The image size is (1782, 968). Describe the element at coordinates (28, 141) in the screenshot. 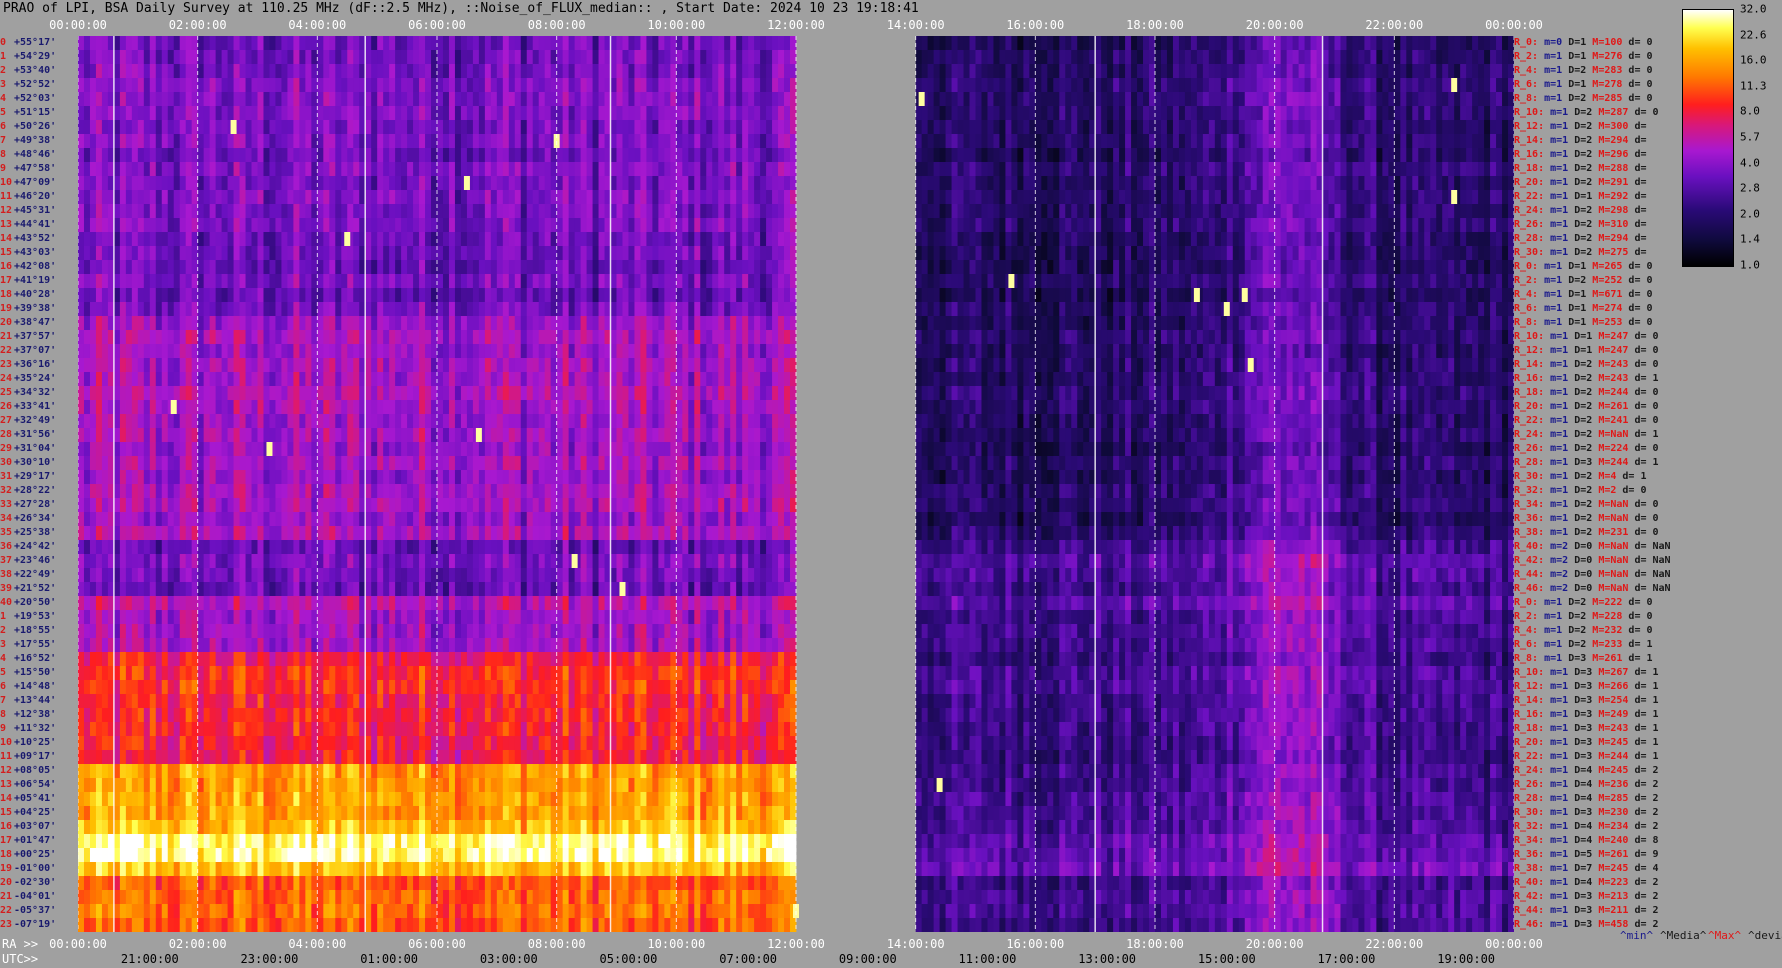

I see `dec-row-label: 7 +49°38'` at that location.